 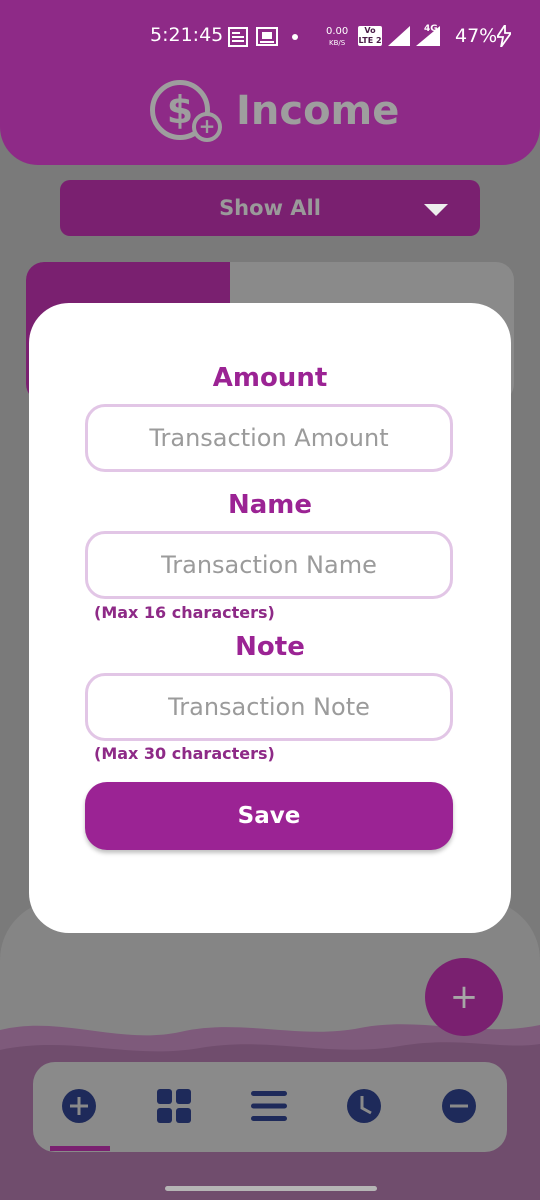 What do you see at coordinates (399, 36) in the screenshot?
I see `signal-icon` at bounding box center [399, 36].